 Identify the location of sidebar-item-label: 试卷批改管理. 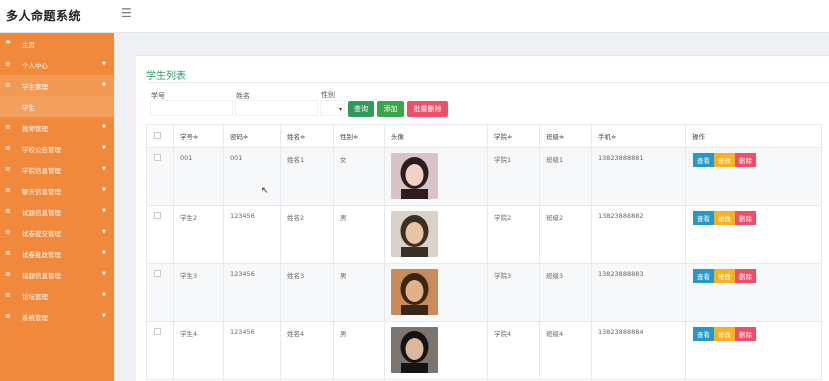
(41, 255).